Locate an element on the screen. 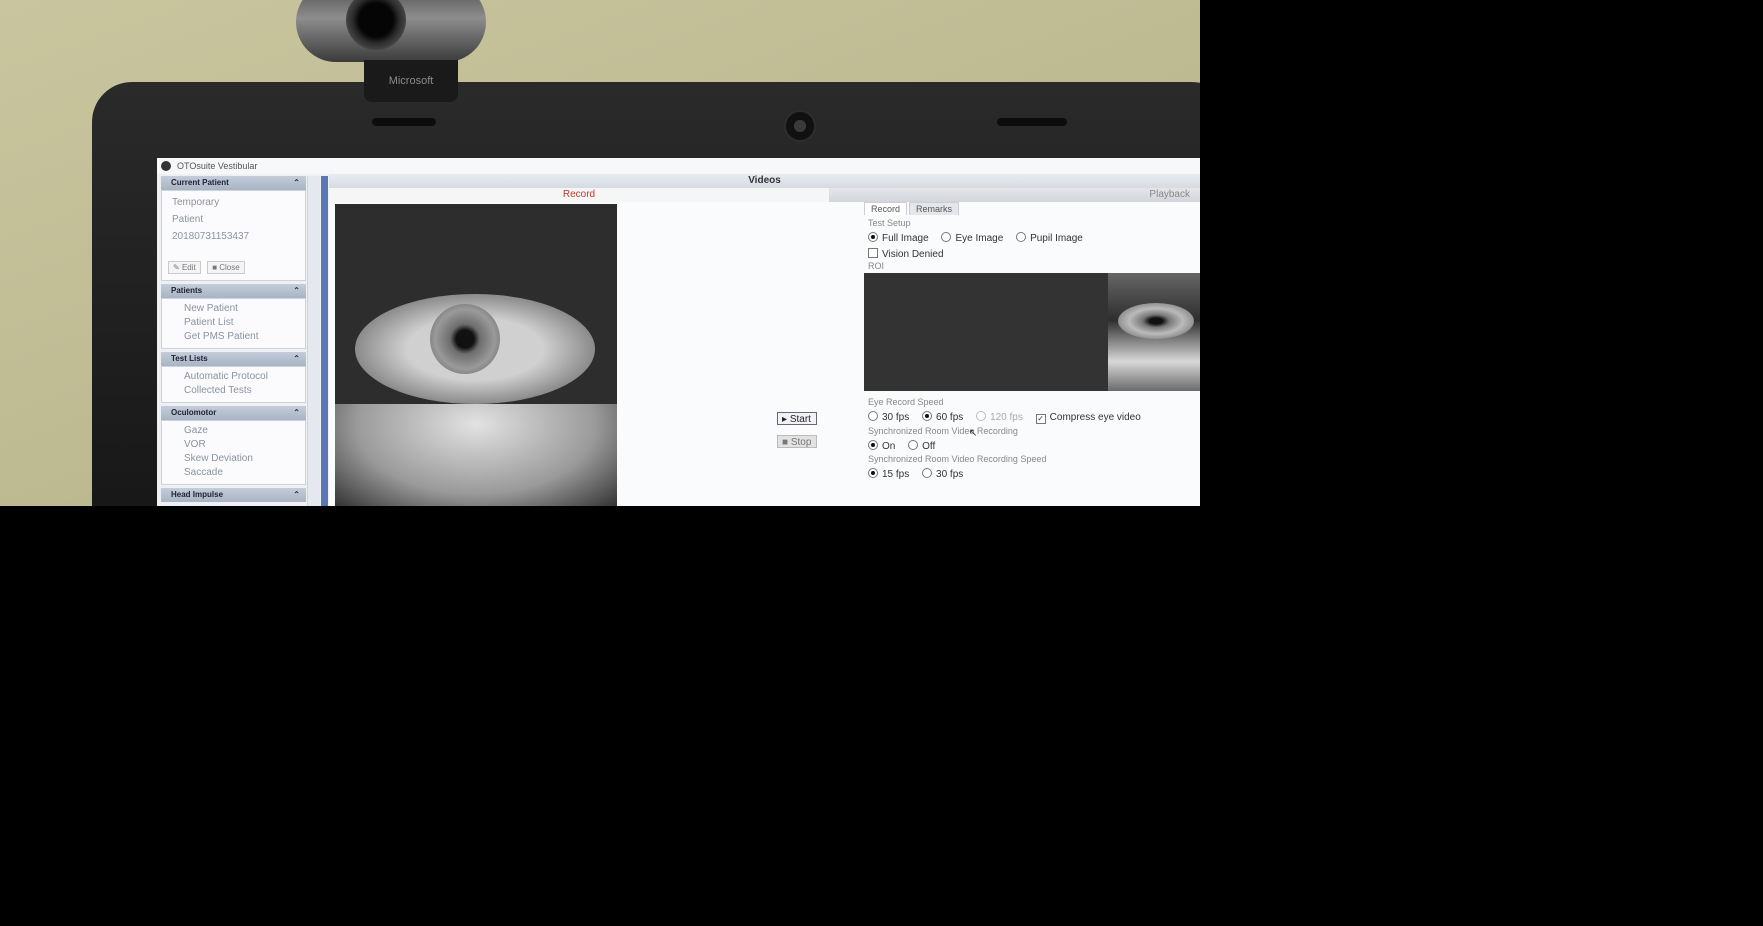 This screenshot has width=1763, height=926. oculomotor-body: Gaze VOR Skew Deviation Saccade is located at coordinates (233, 452).